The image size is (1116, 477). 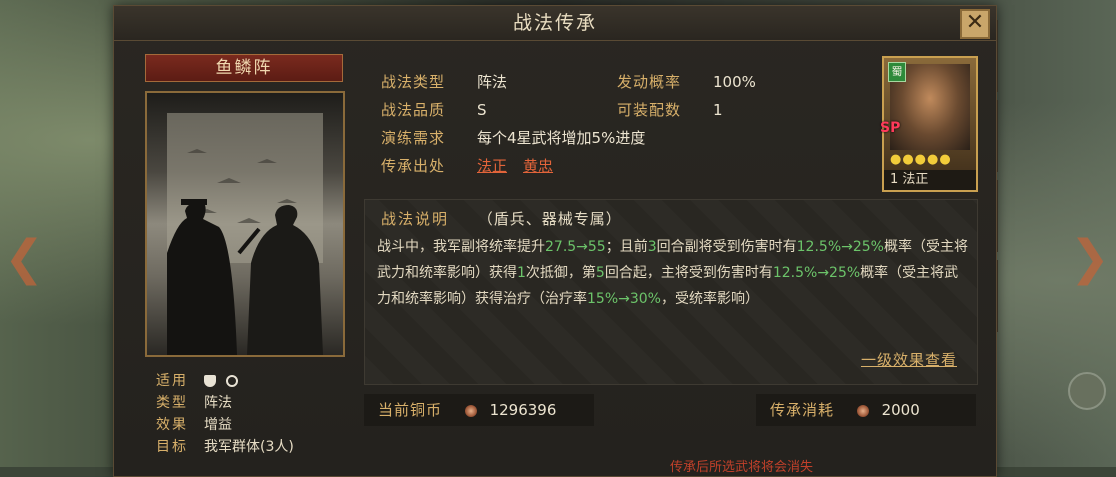 I want to click on cost-box: 传承消耗 2000, so click(x=866, y=410).